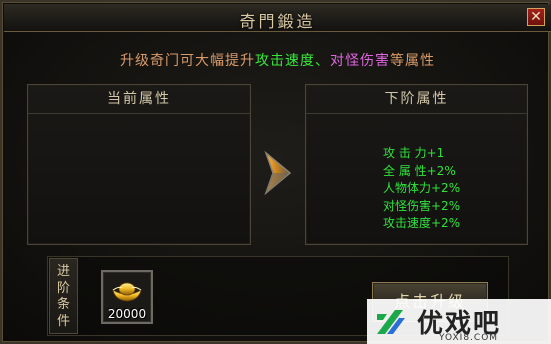  I want to click on close-button: ✕, so click(536, 17).